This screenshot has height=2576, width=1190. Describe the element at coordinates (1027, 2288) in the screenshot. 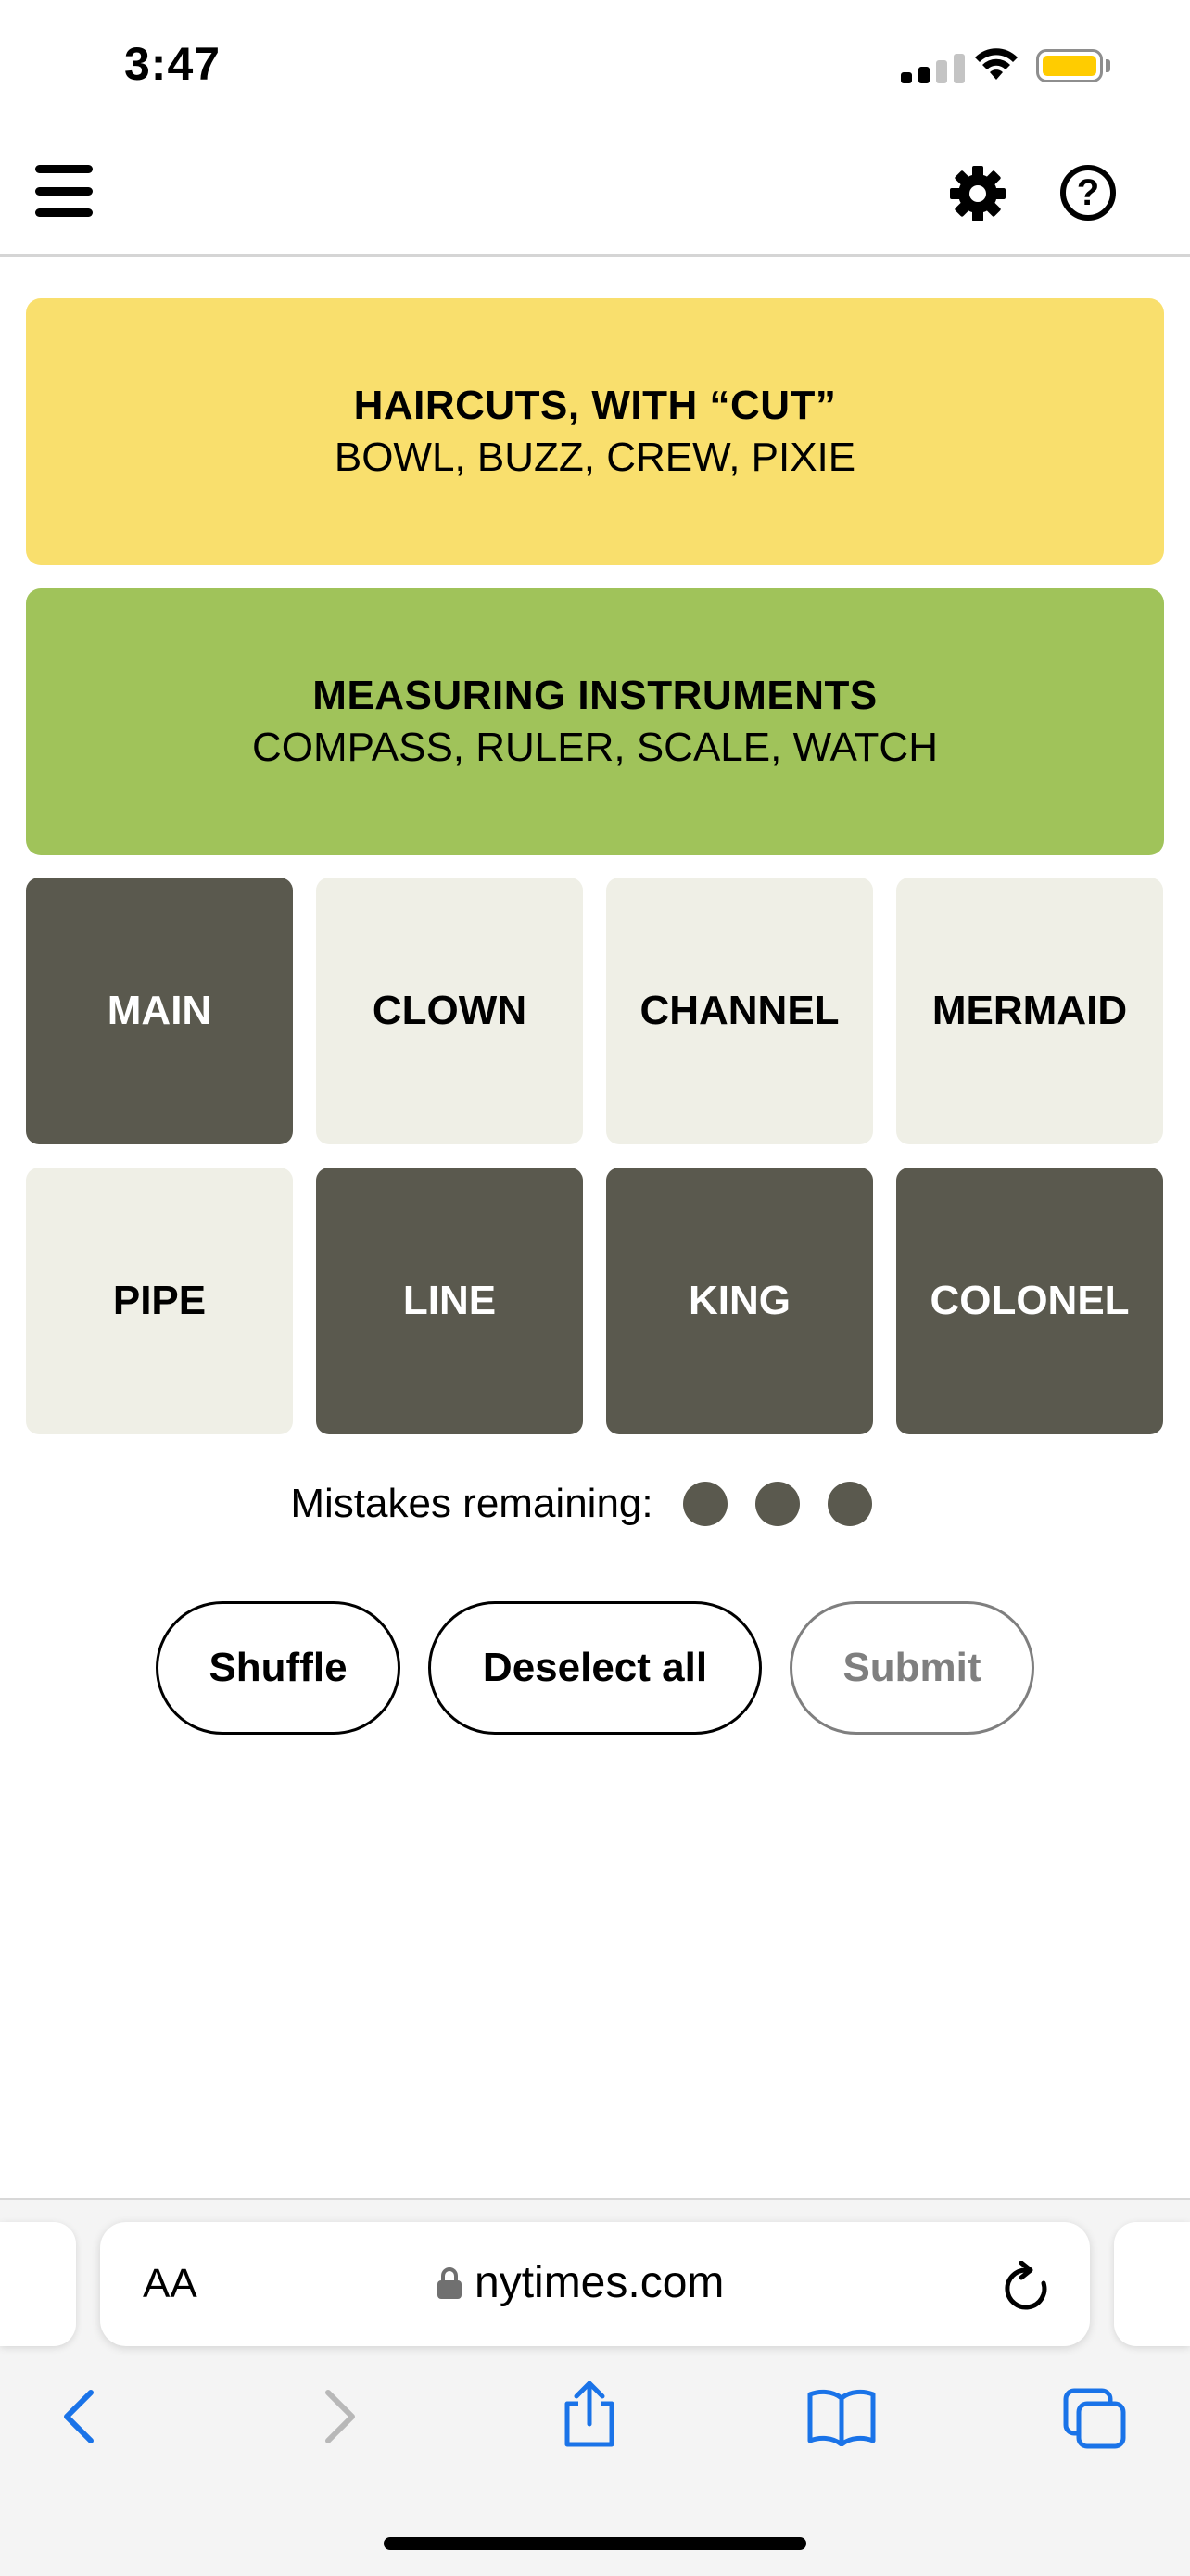

I see `reload-icon` at that location.